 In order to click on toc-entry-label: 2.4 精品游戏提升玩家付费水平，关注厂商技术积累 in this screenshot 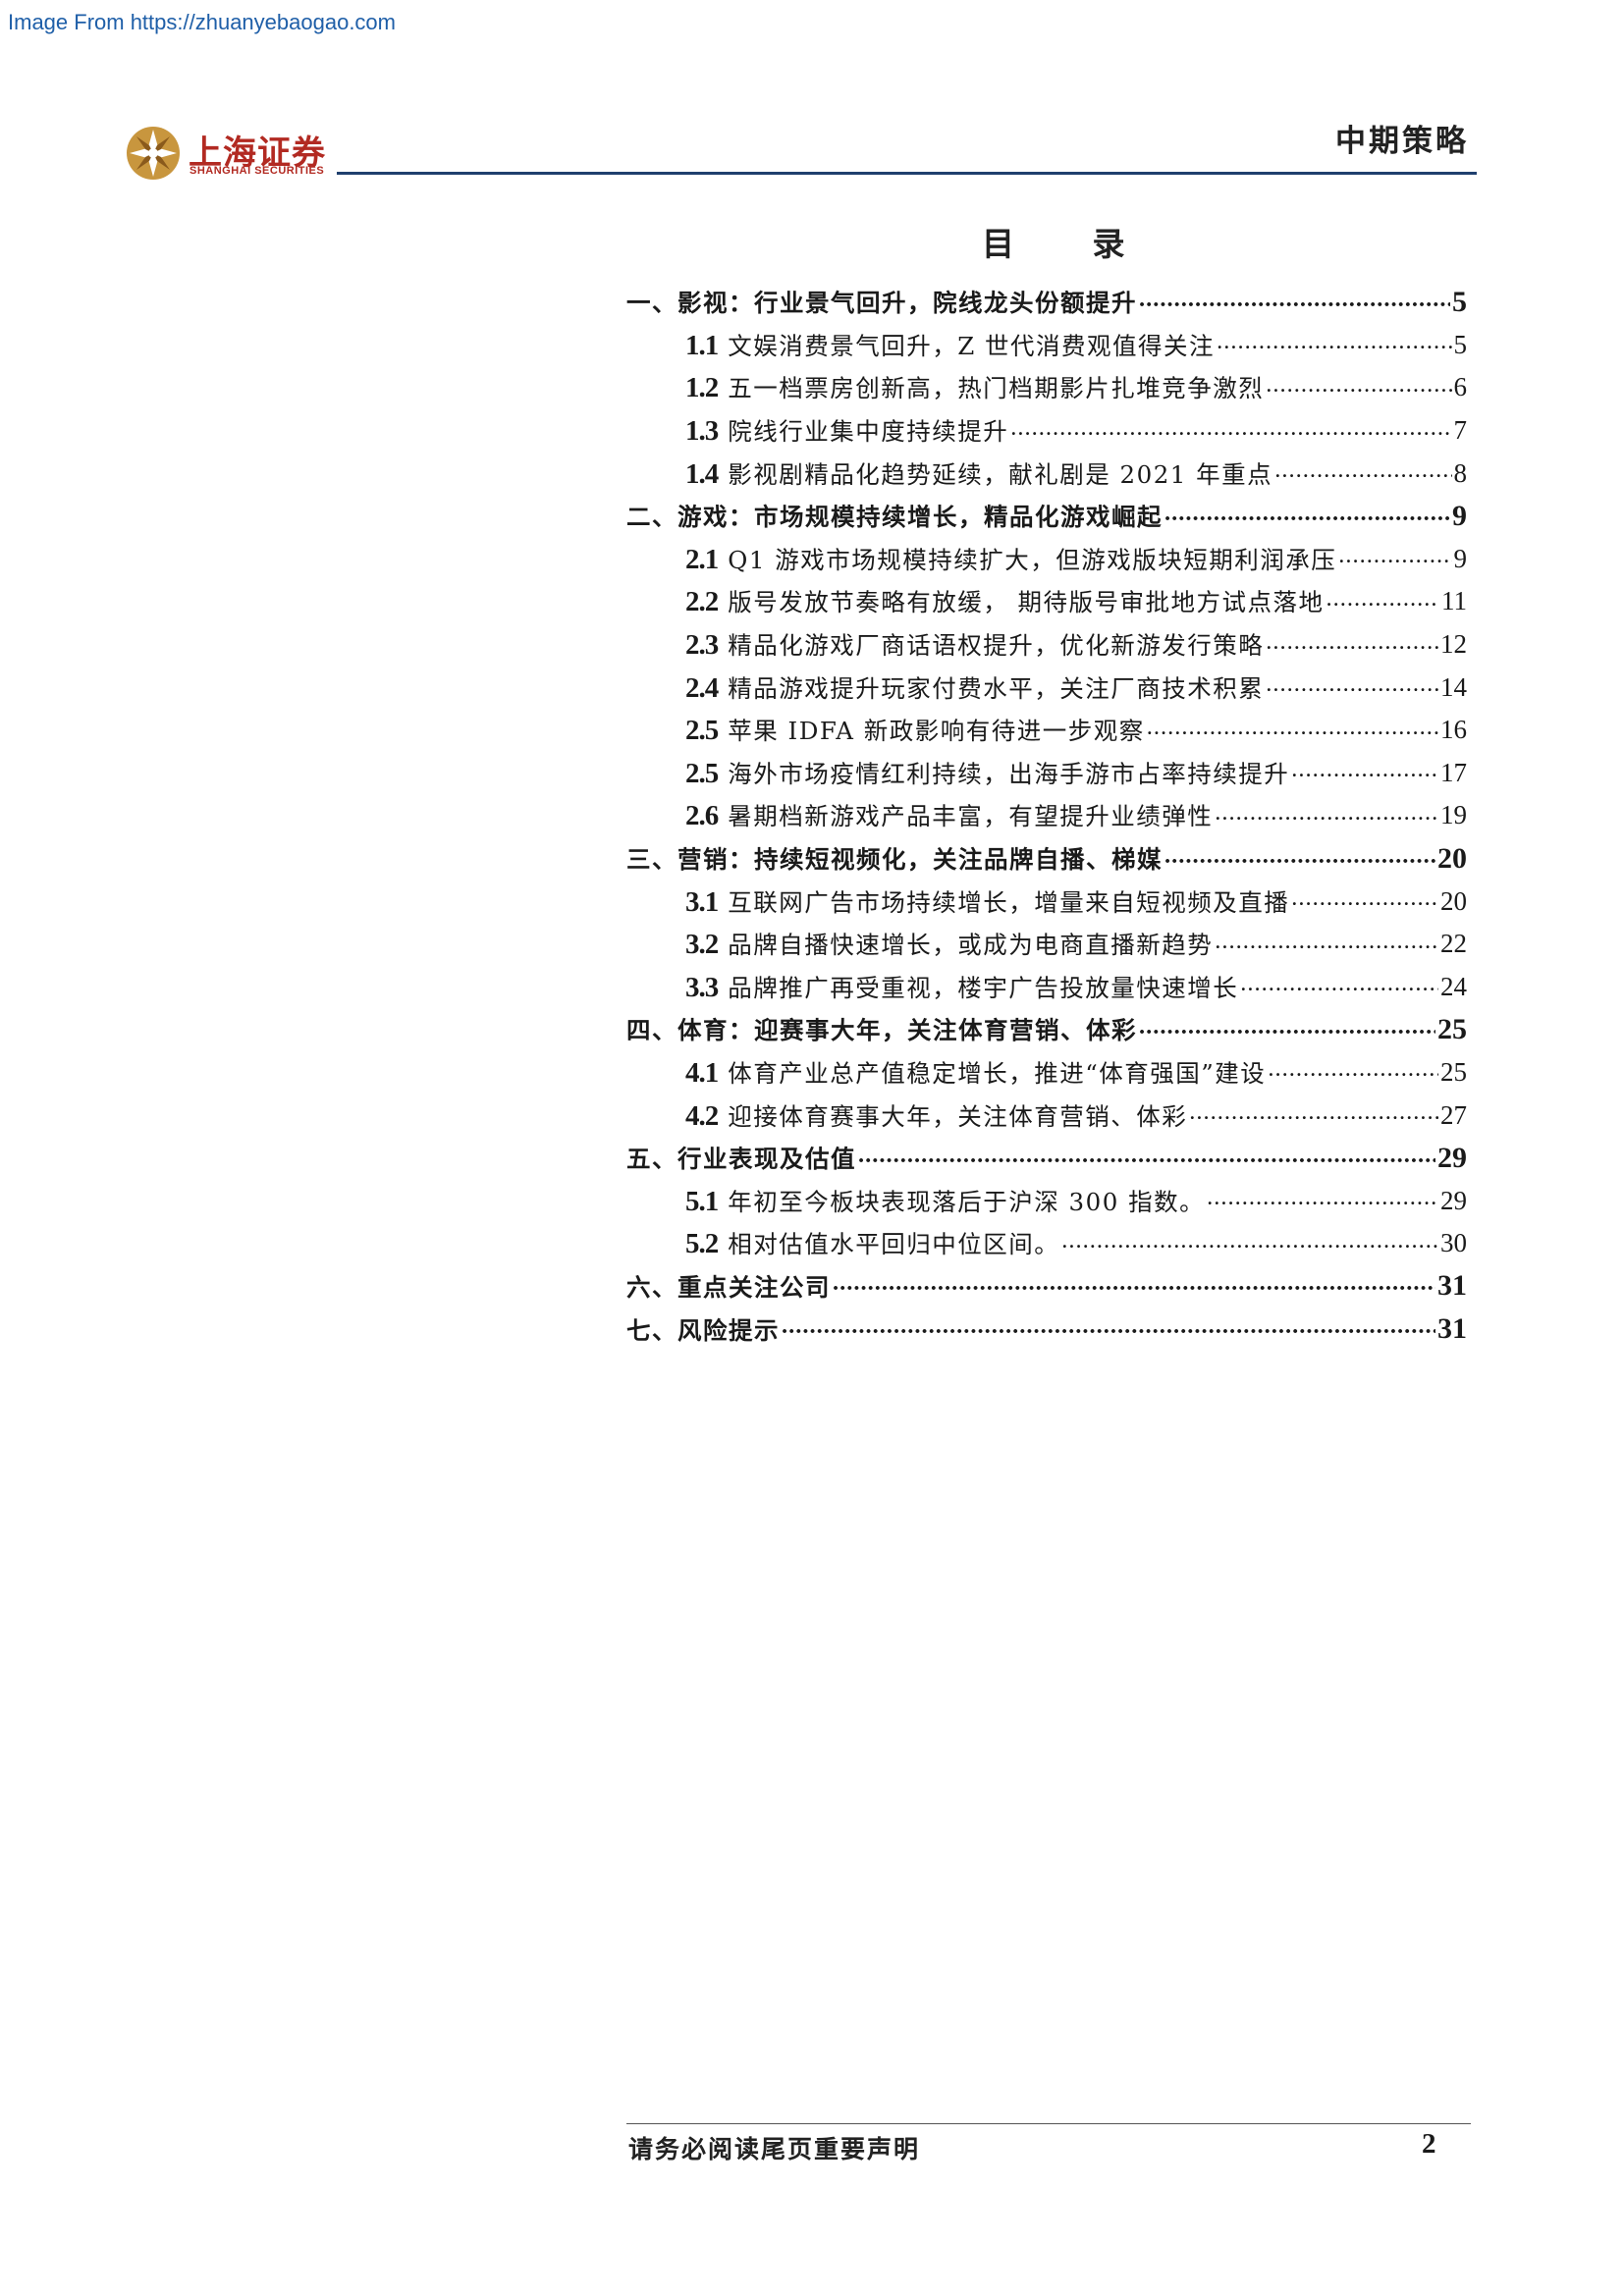, I will do `click(974, 687)`.